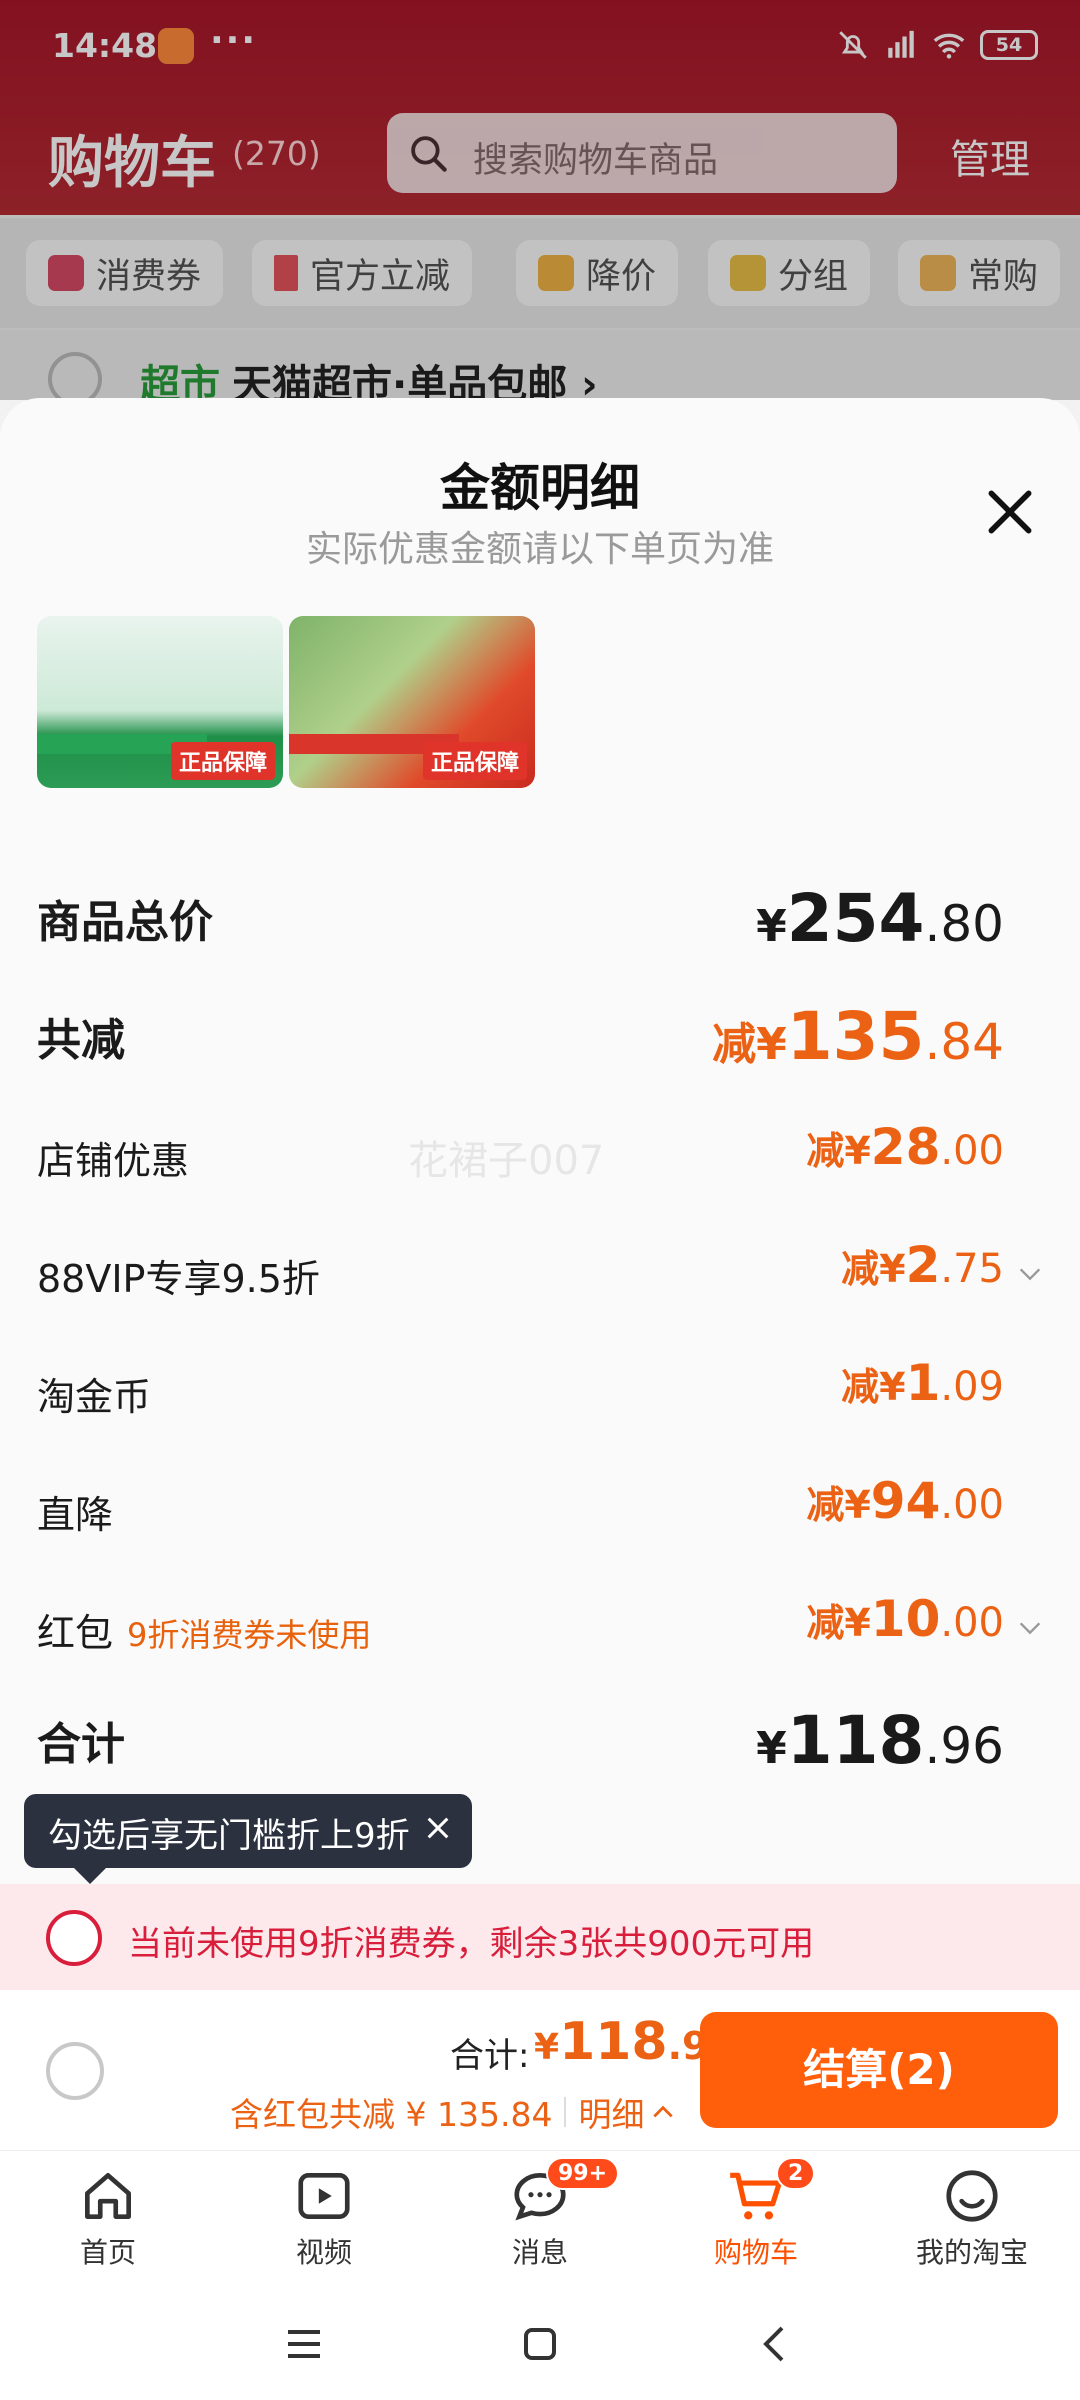 The height and width of the screenshot is (2400, 1080). What do you see at coordinates (412, 702) in the screenshot?
I see `product-thumbnail-2: 正品保障` at bounding box center [412, 702].